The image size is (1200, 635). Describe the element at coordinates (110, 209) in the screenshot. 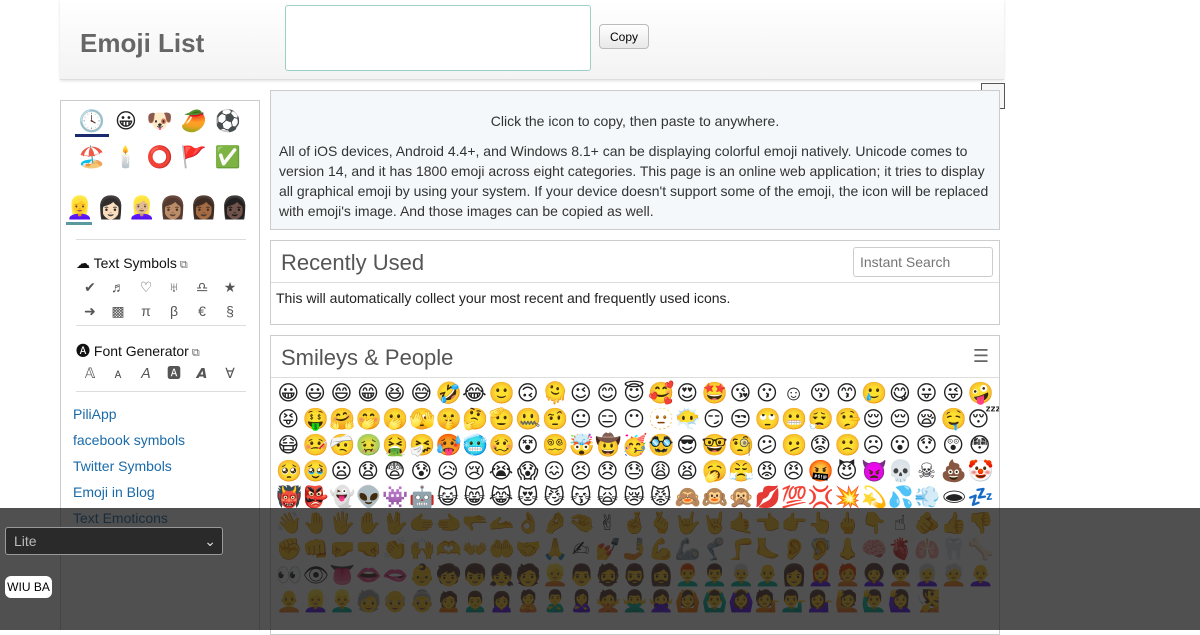

I see `skin-tone-option: 👩🏻` at that location.